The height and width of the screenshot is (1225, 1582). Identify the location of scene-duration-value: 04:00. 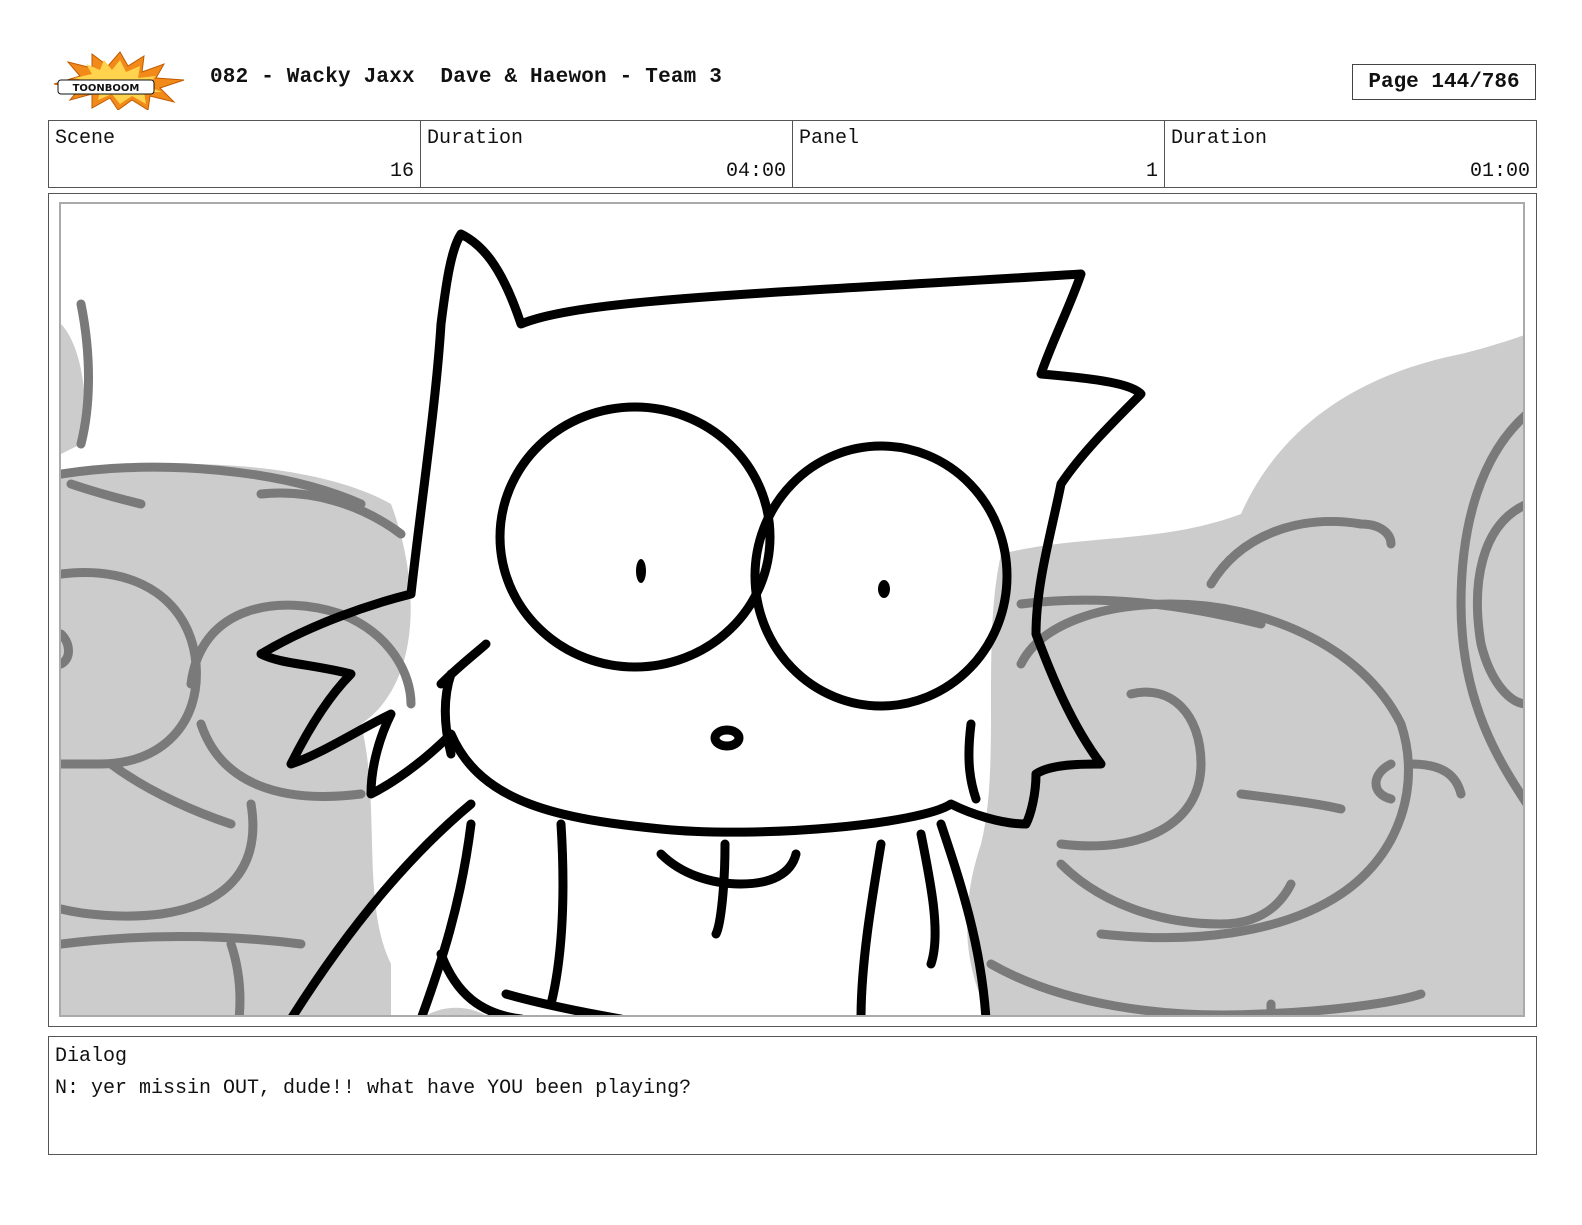
(755, 171).